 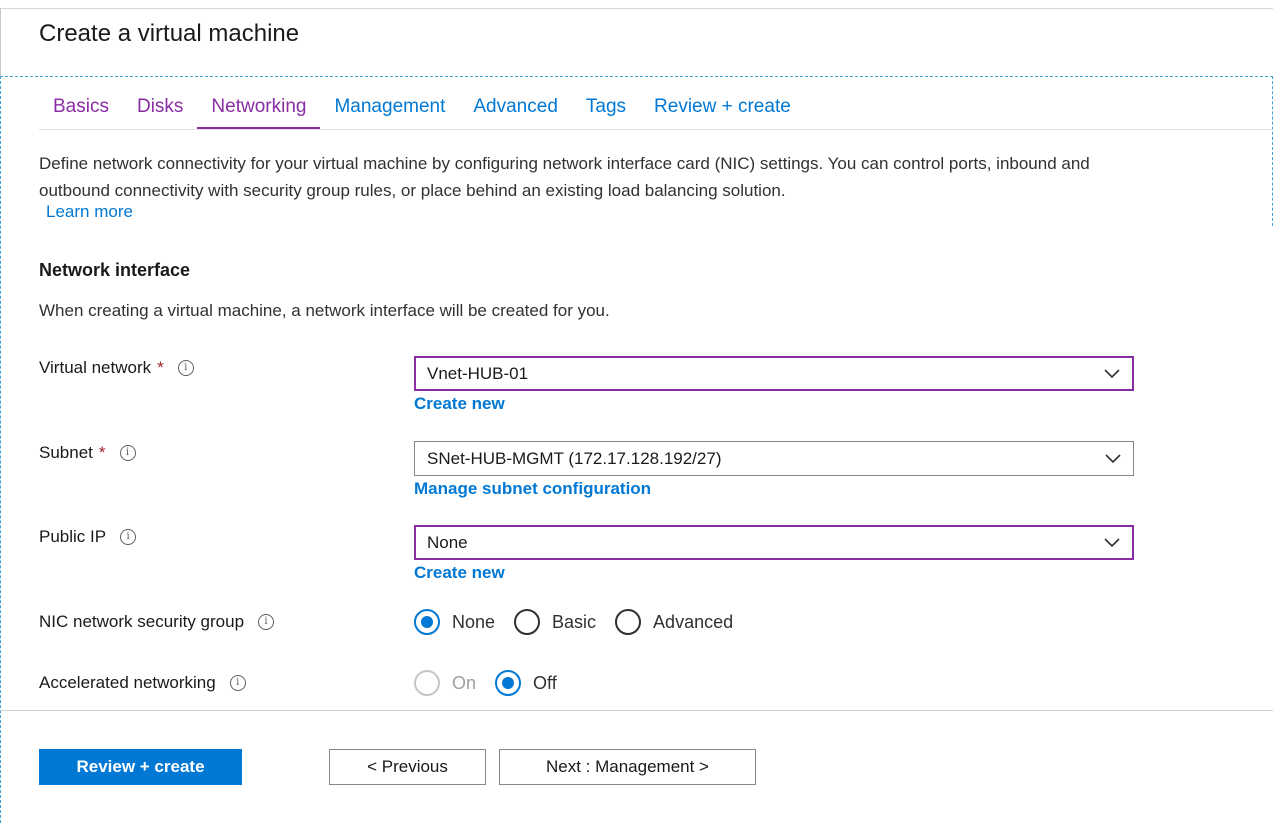 I want to click on tab-review-create: Review + create, so click(x=722, y=110).